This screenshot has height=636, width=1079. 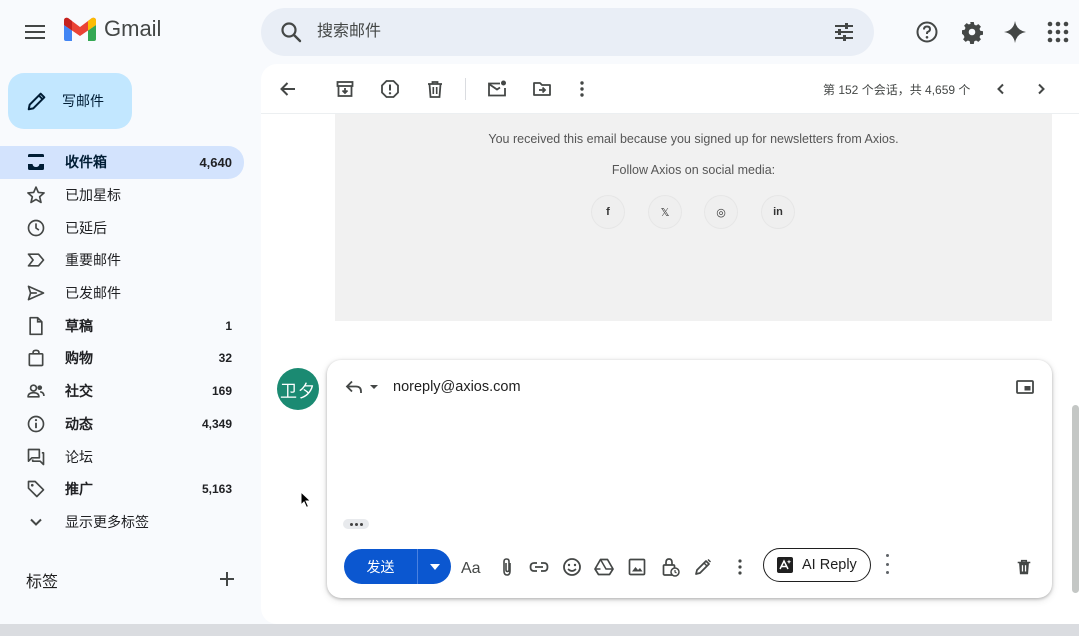 What do you see at coordinates (345, 89) in the screenshot?
I see `archive-button` at bounding box center [345, 89].